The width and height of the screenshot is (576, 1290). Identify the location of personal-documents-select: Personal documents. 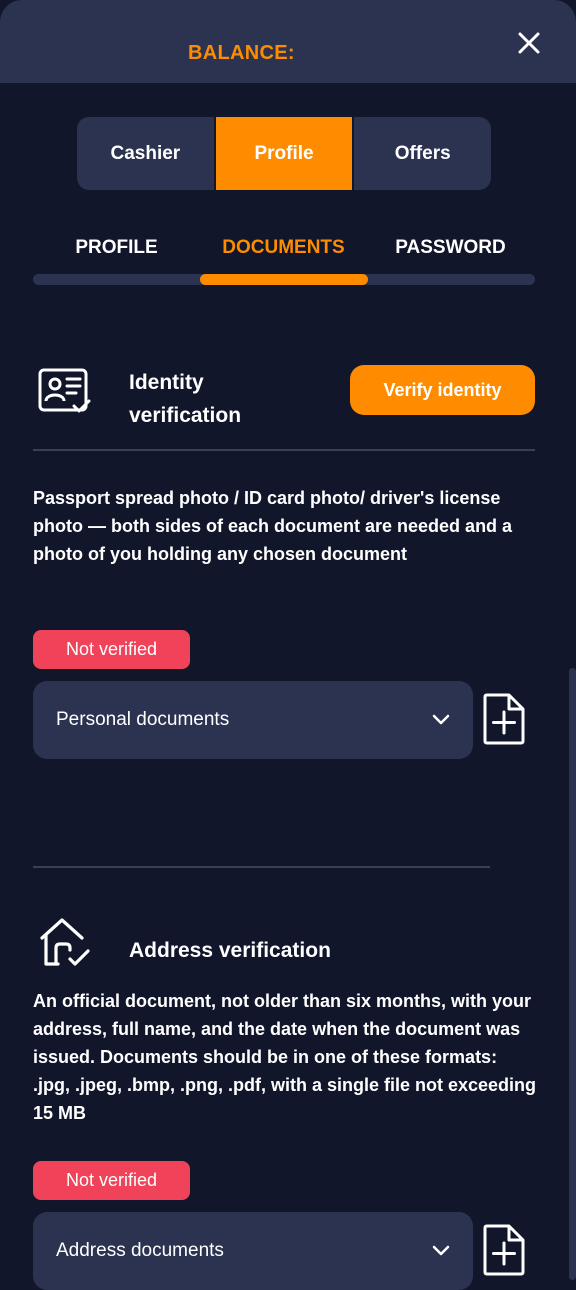
(253, 720).